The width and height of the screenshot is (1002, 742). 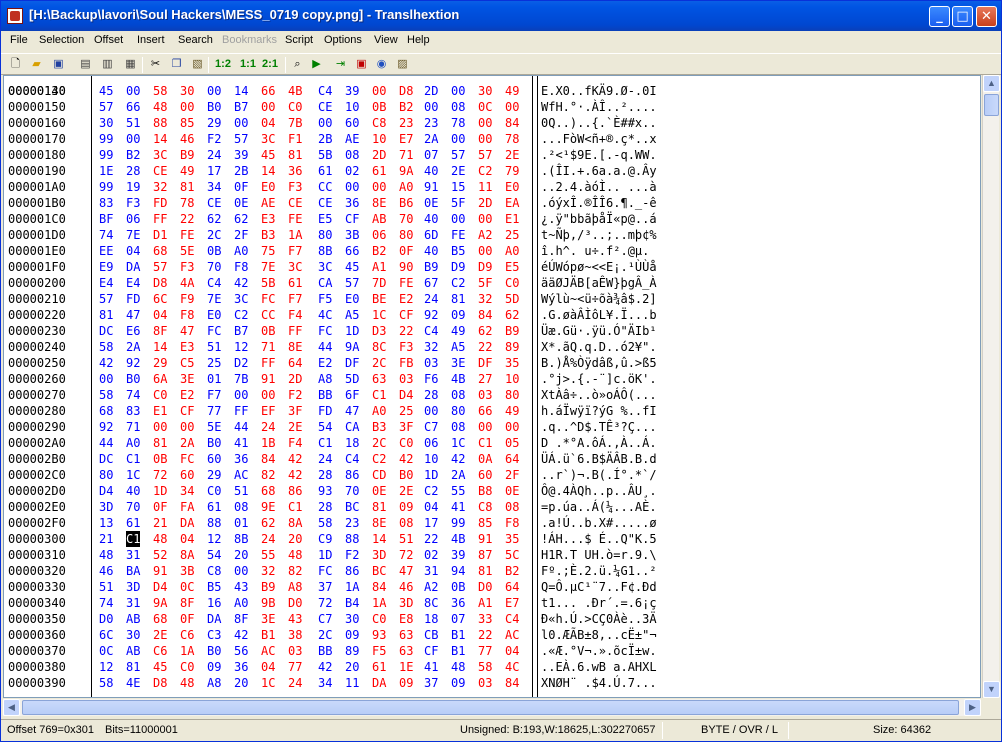 I want to click on open-folder-icon: ▰, so click(x=36, y=64).